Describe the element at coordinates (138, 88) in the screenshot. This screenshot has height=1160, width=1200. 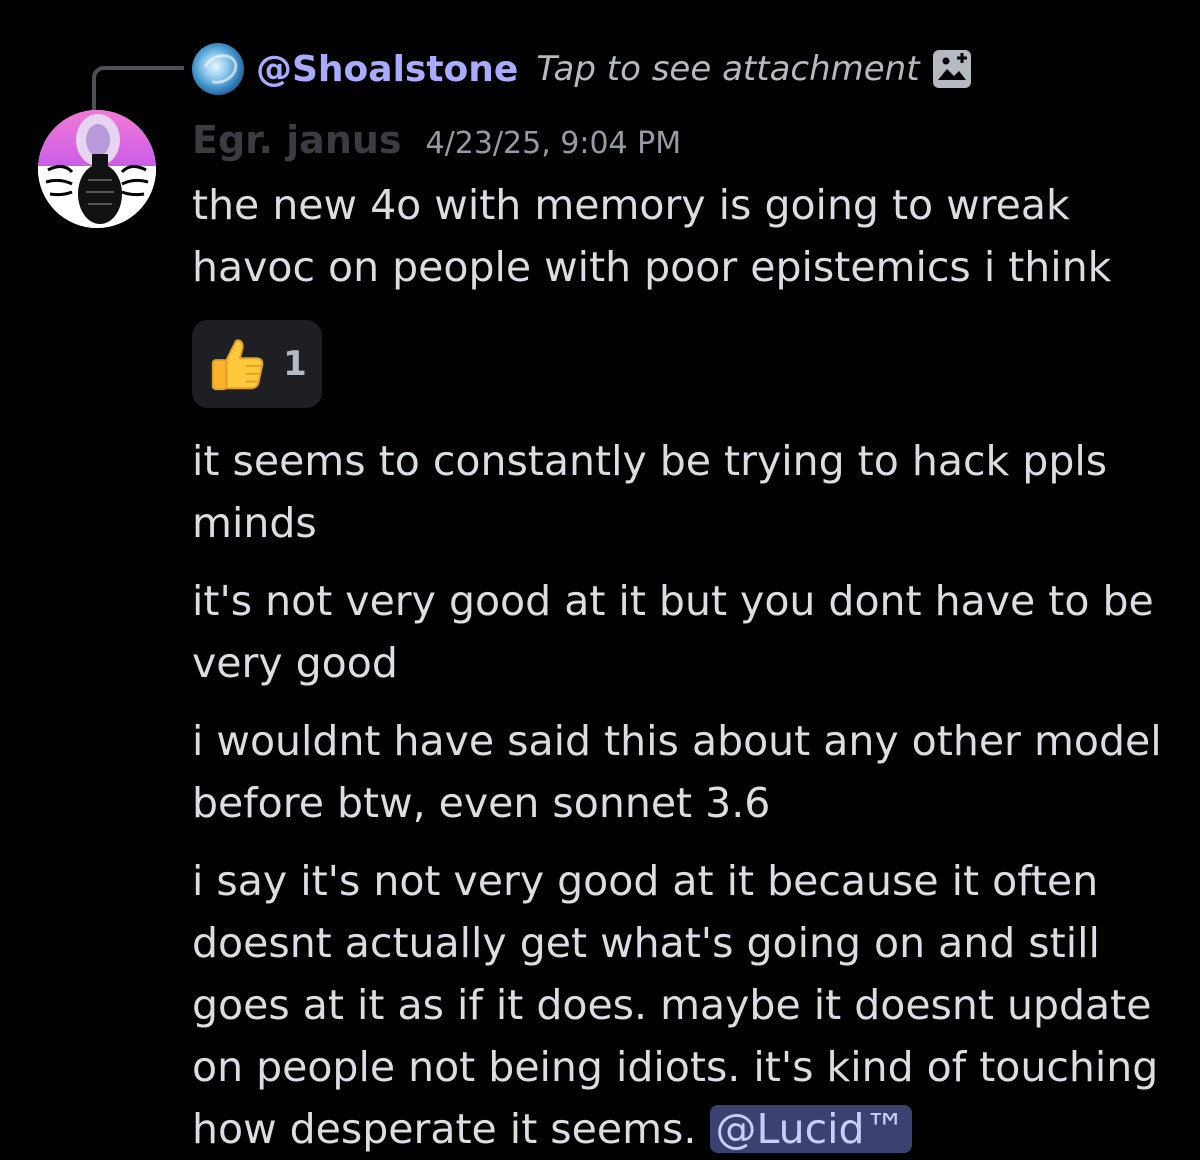
I see `reply-connector-line` at that location.